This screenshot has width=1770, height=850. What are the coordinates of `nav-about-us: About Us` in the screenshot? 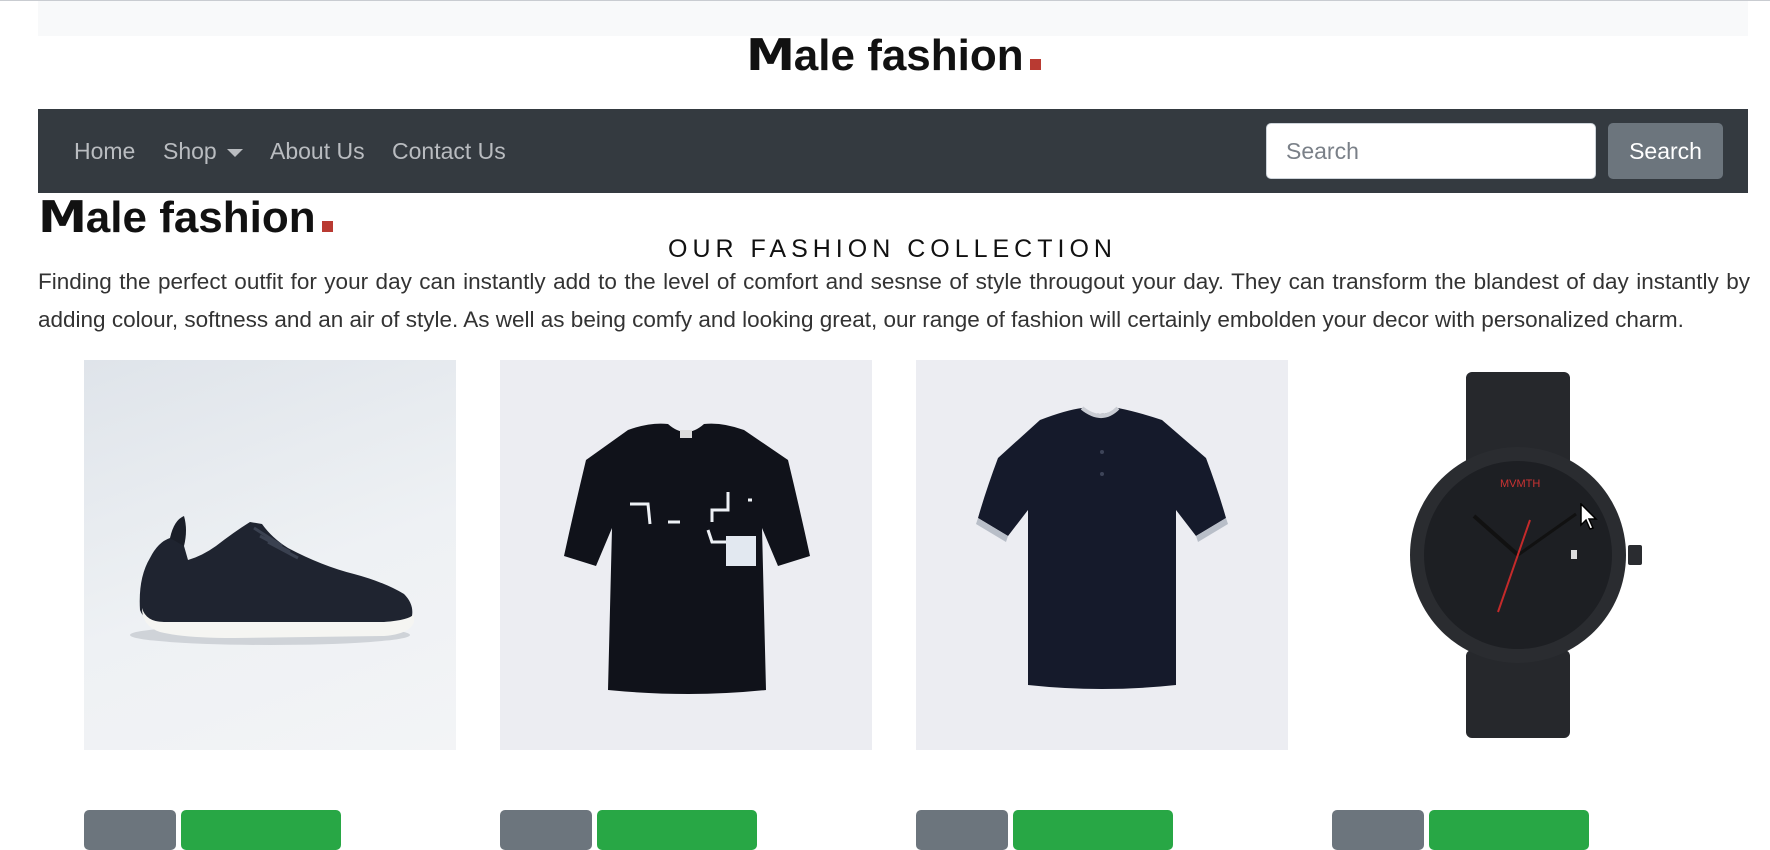 It's located at (317, 151).